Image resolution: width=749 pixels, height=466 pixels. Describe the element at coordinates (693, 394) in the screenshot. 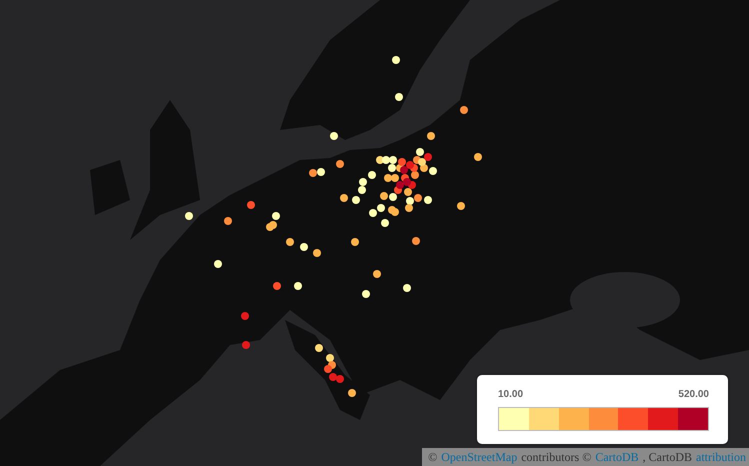

I see `legend-max-label: 520.00` at that location.